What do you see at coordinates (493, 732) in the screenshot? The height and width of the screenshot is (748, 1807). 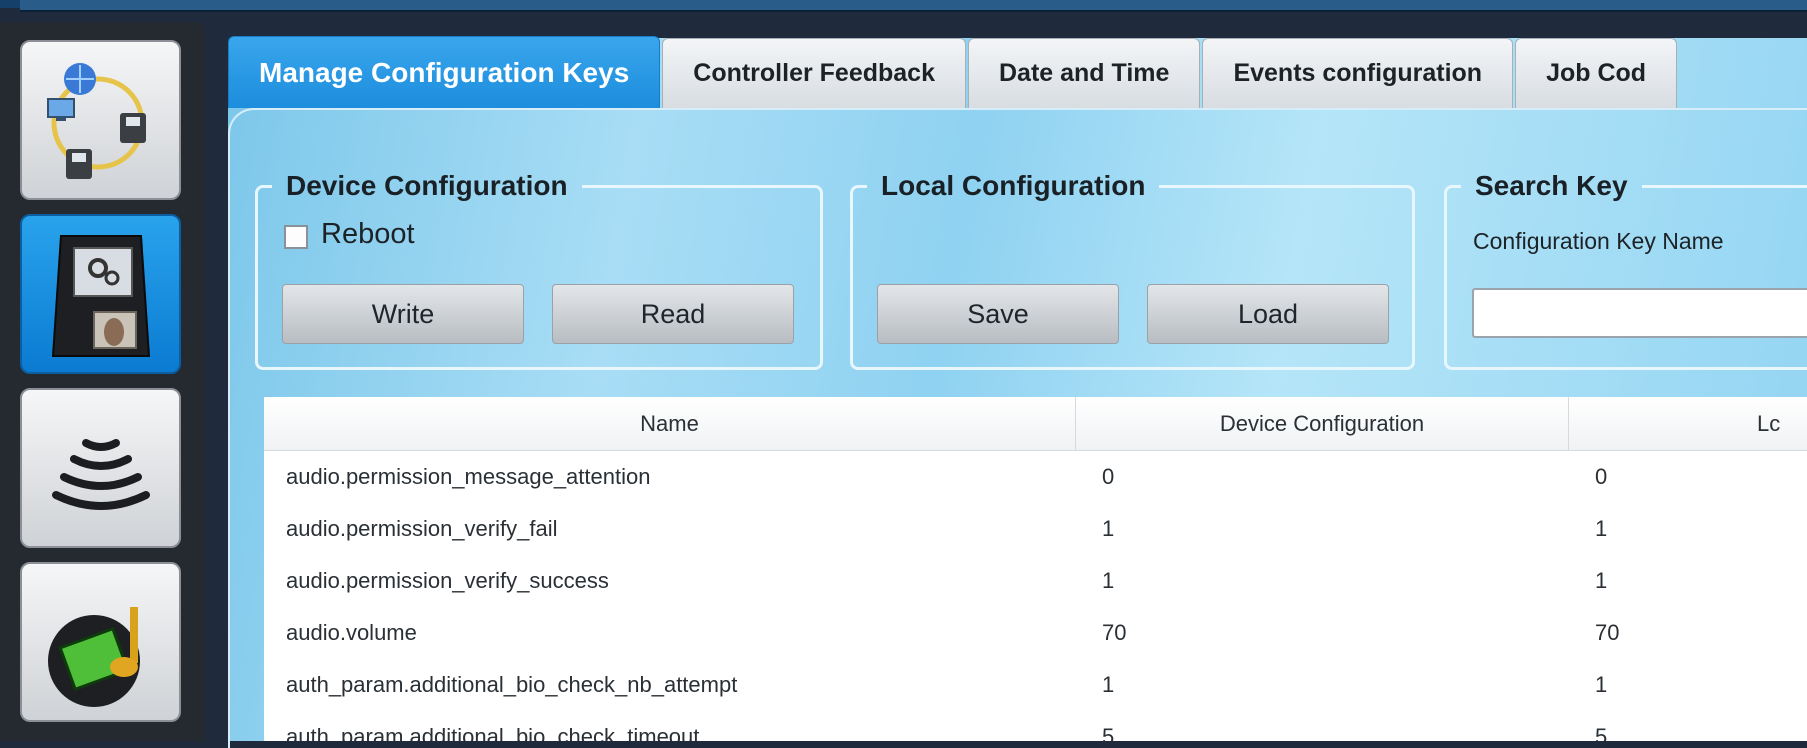 I see `cell-key-name: auth_param.additional_bio_check_timeout` at bounding box center [493, 732].